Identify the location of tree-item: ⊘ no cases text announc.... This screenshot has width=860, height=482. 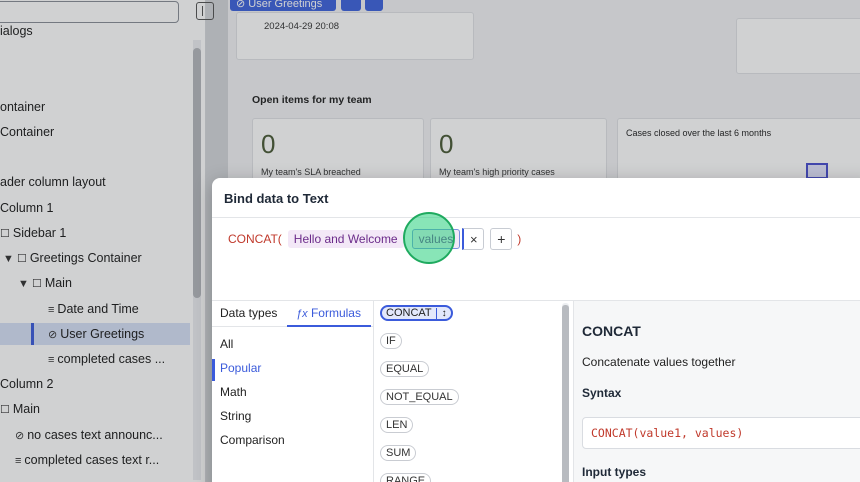
(95, 435).